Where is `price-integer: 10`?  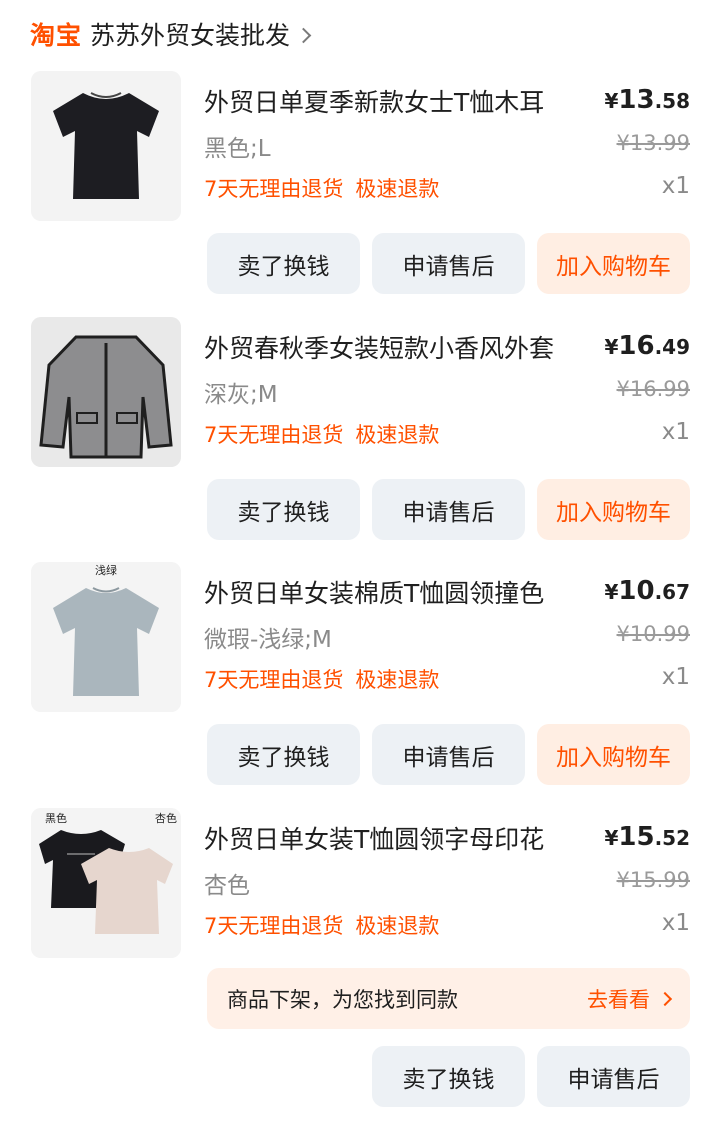 price-integer: 10 is located at coordinates (636, 591).